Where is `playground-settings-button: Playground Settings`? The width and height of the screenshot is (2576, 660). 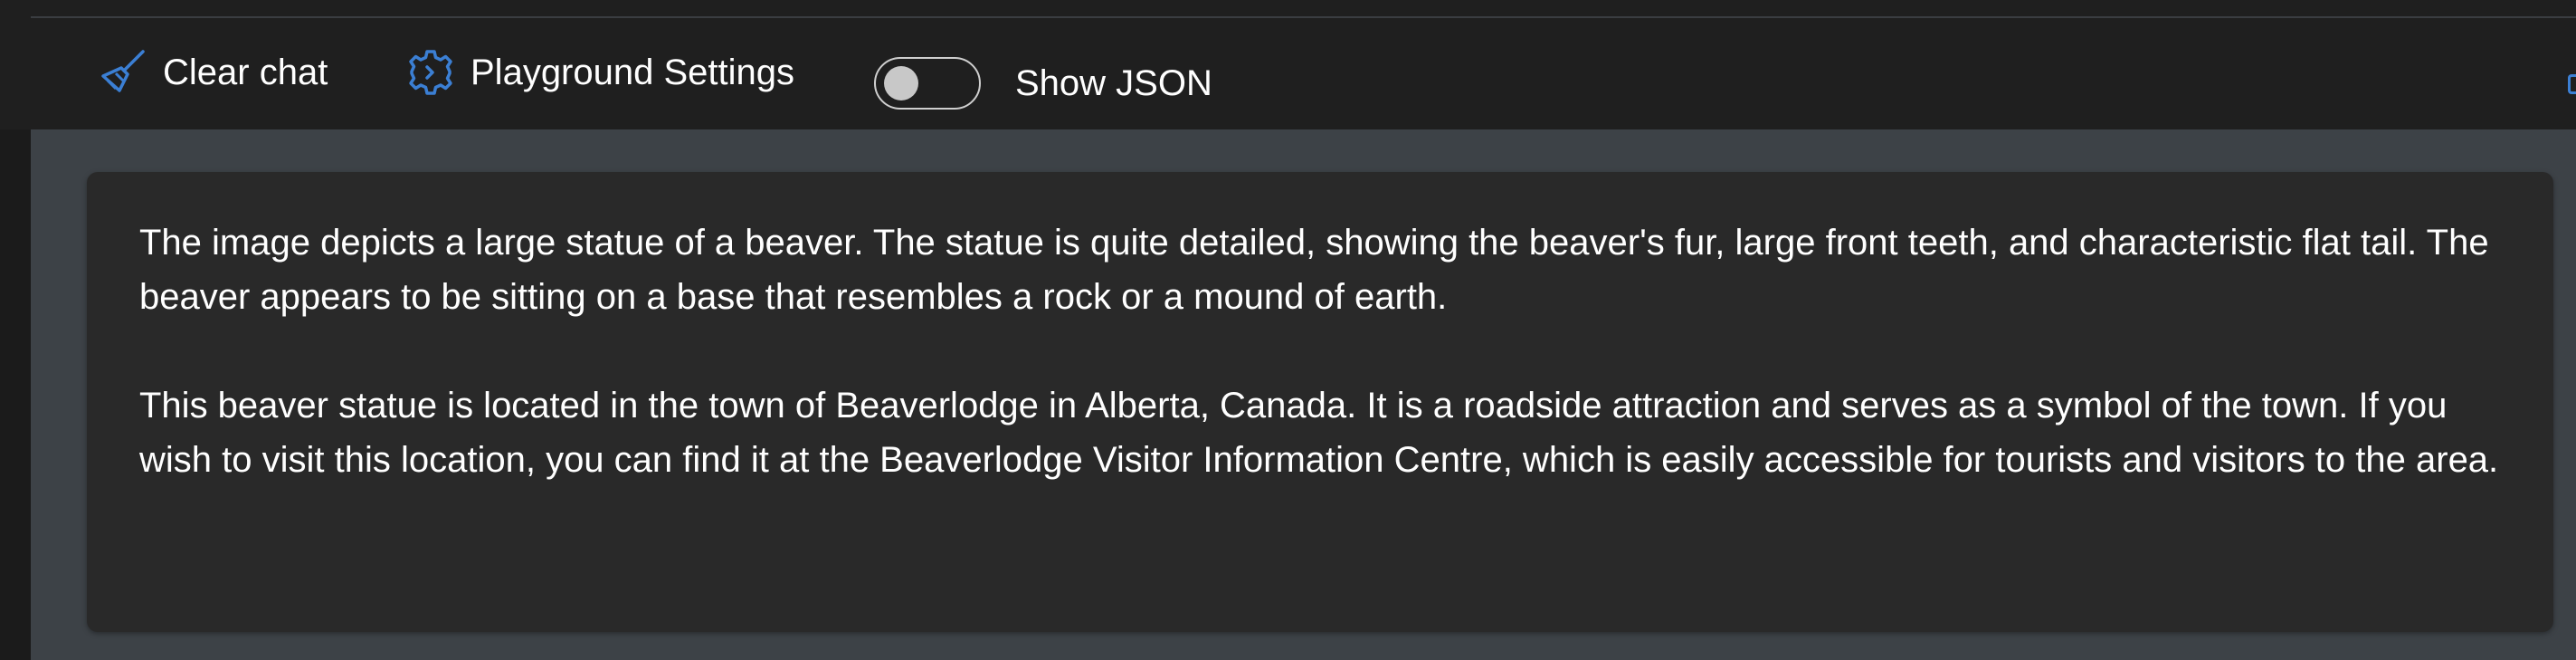
playground-settings-button: Playground Settings is located at coordinates (599, 72).